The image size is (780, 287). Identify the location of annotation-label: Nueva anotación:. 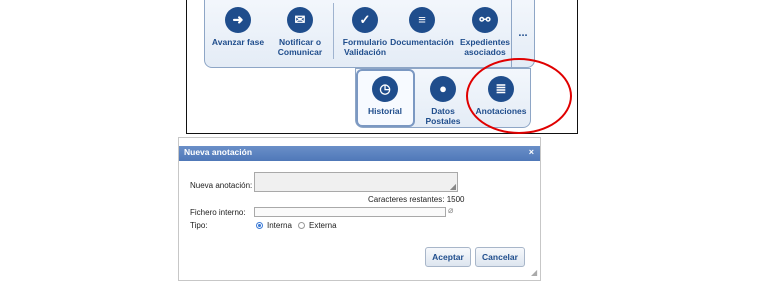
(221, 185).